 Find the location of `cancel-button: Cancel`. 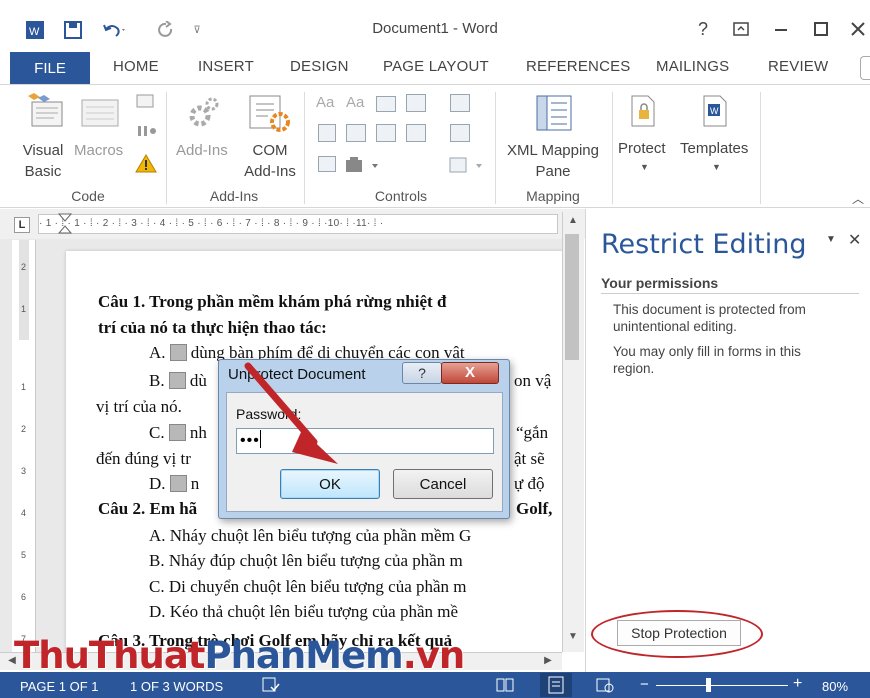

cancel-button: Cancel is located at coordinates (443, 484).